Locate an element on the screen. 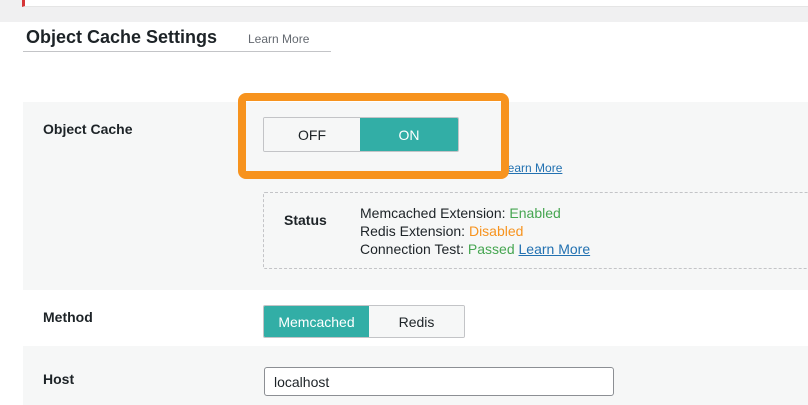 Image resolution: width=808 pixels, height=405 pixels. host-input is located at coordinates (439, 381).